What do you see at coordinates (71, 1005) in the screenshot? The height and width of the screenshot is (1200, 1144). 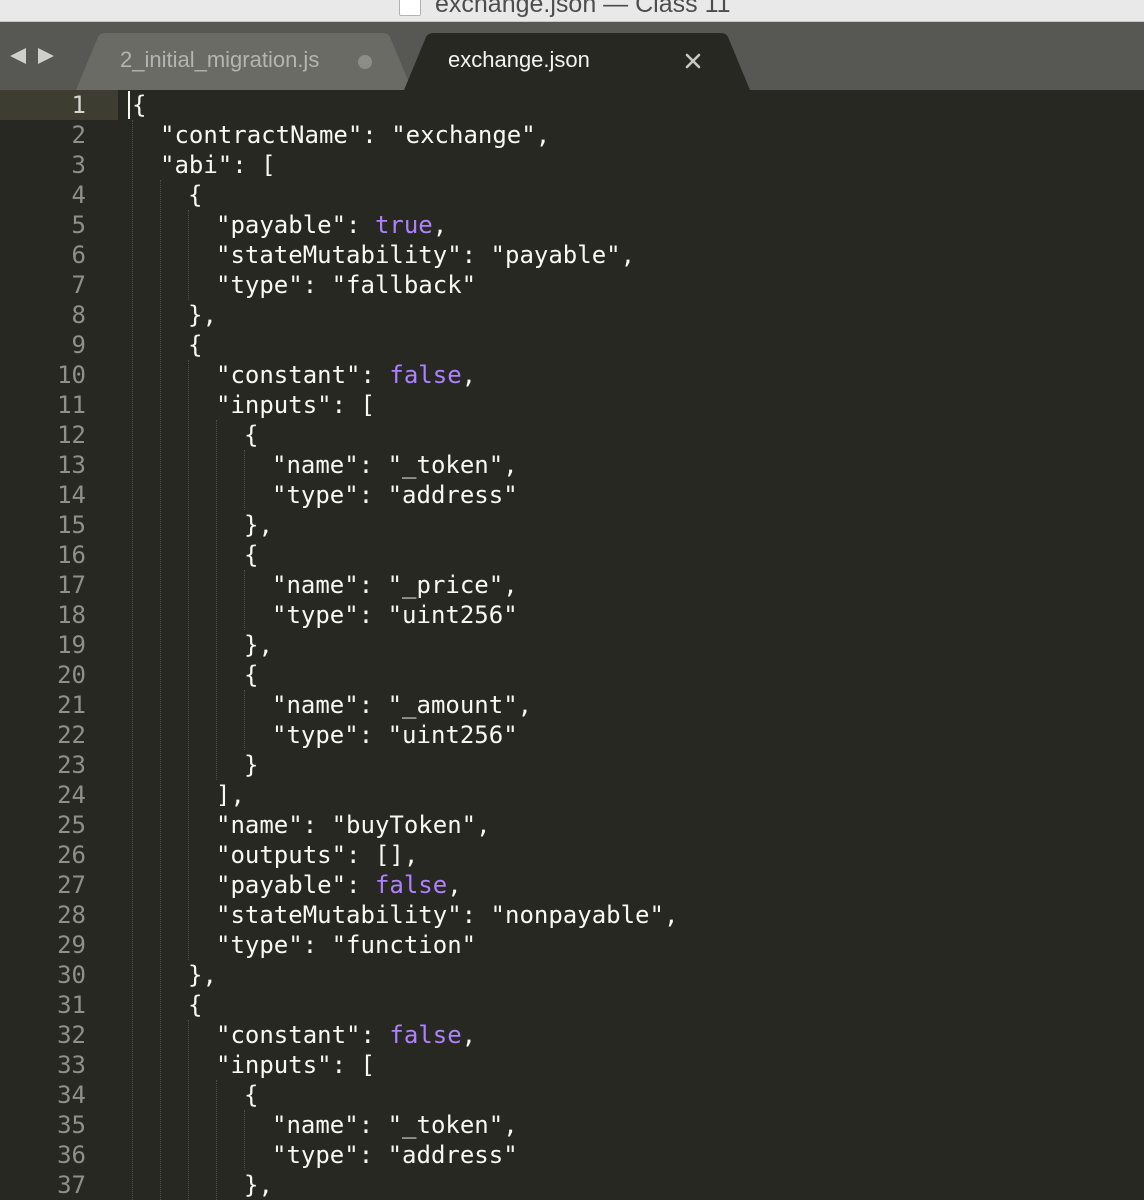 I see `line-number: 31` at bounding box center [71, 1005].